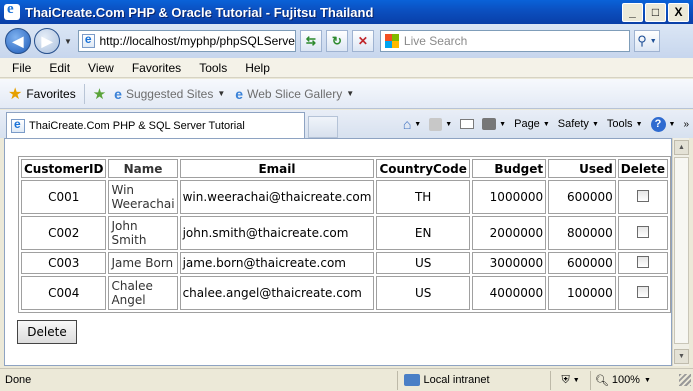 The height and width of the screenshot is (391, 693). Describe the element at coordinates (678, 12) in the screenshot. I see `close-button: X` at that location.